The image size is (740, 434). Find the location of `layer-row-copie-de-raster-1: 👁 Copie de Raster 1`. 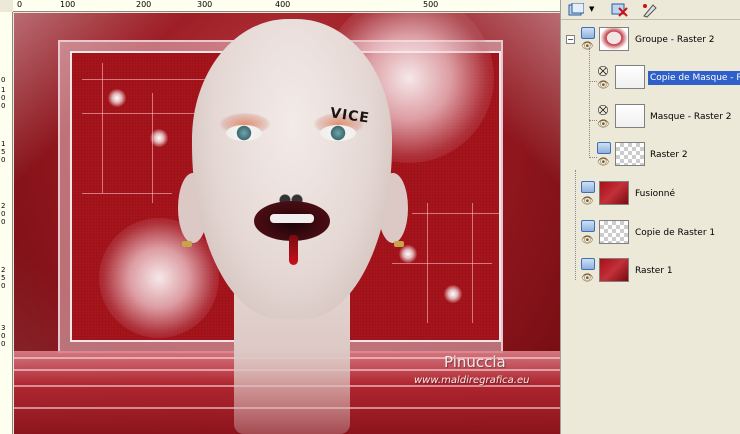

layer-row-copie-de-raster-1: 👁 Copie de Raster 1 is located at coordinates (650, 233).